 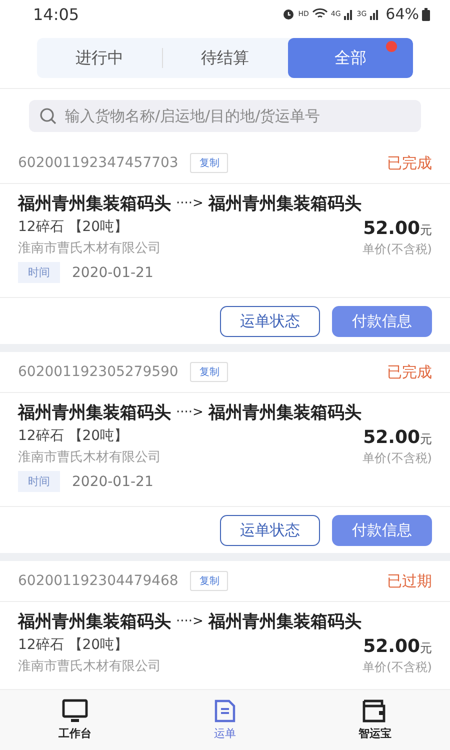 I want to click on search-field: 输入货物名称/启运地/目的地/货运单号, so click(x=225, y=116).